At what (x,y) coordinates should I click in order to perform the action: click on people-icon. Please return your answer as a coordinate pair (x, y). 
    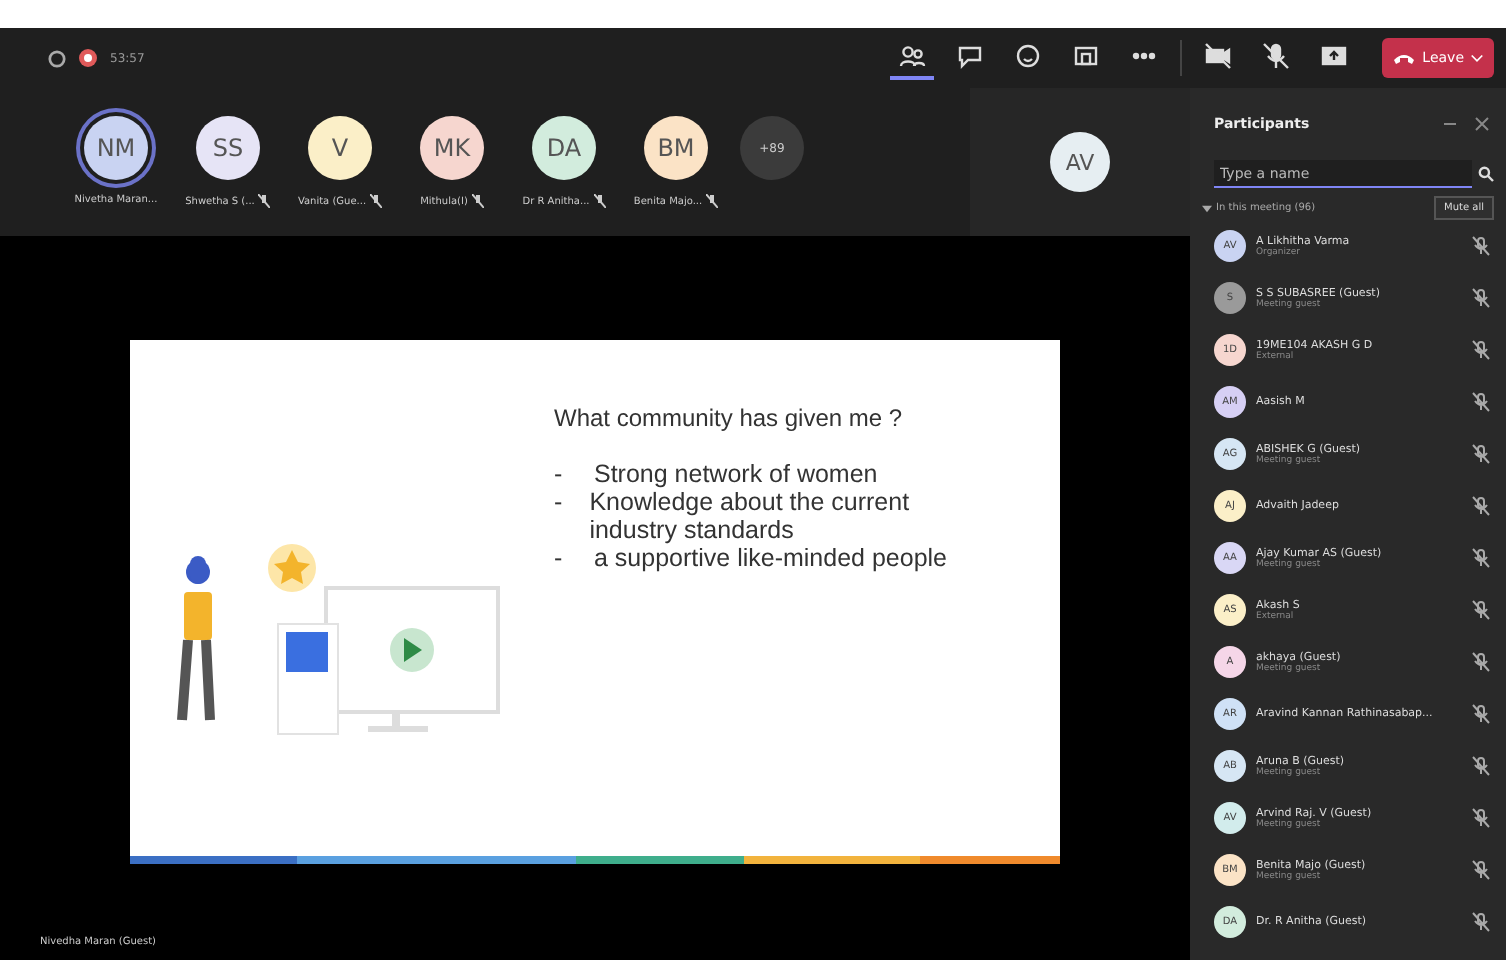
    Looking at the image, I should click on (912, 56).